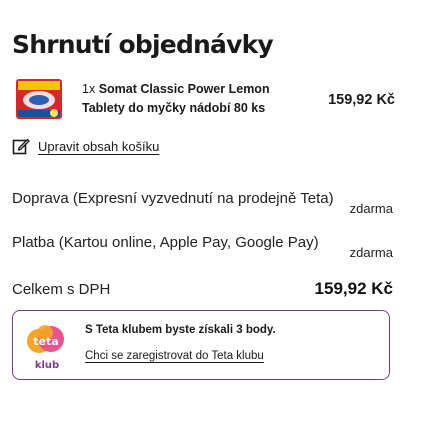  I want to click on edit-cart-link: Upravit obsah košíku, so click(85, 146).